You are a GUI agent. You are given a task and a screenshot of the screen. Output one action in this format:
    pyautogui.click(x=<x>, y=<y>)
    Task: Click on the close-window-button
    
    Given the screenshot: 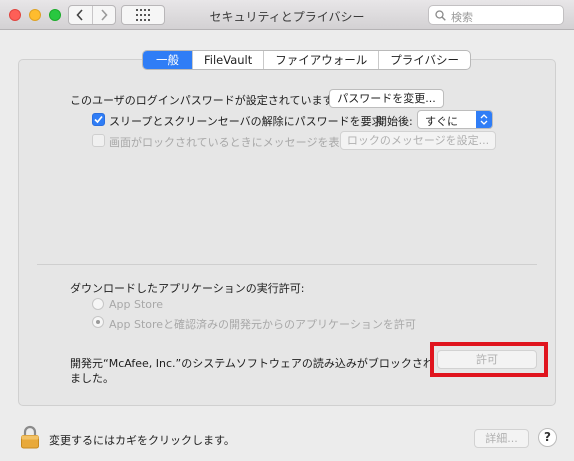 What is the action you would take?
    pyautogui.click(x=15, y=15)
    